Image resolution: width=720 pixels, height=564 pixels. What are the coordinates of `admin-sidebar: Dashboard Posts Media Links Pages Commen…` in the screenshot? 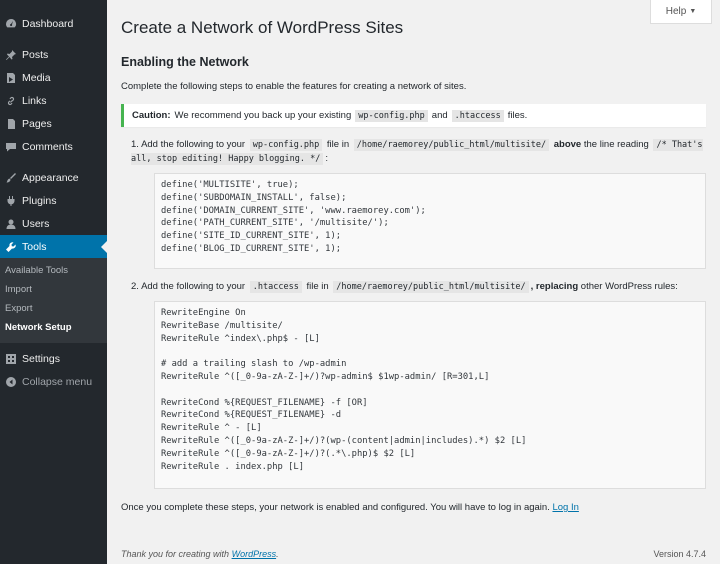 It's located at (53, 282).